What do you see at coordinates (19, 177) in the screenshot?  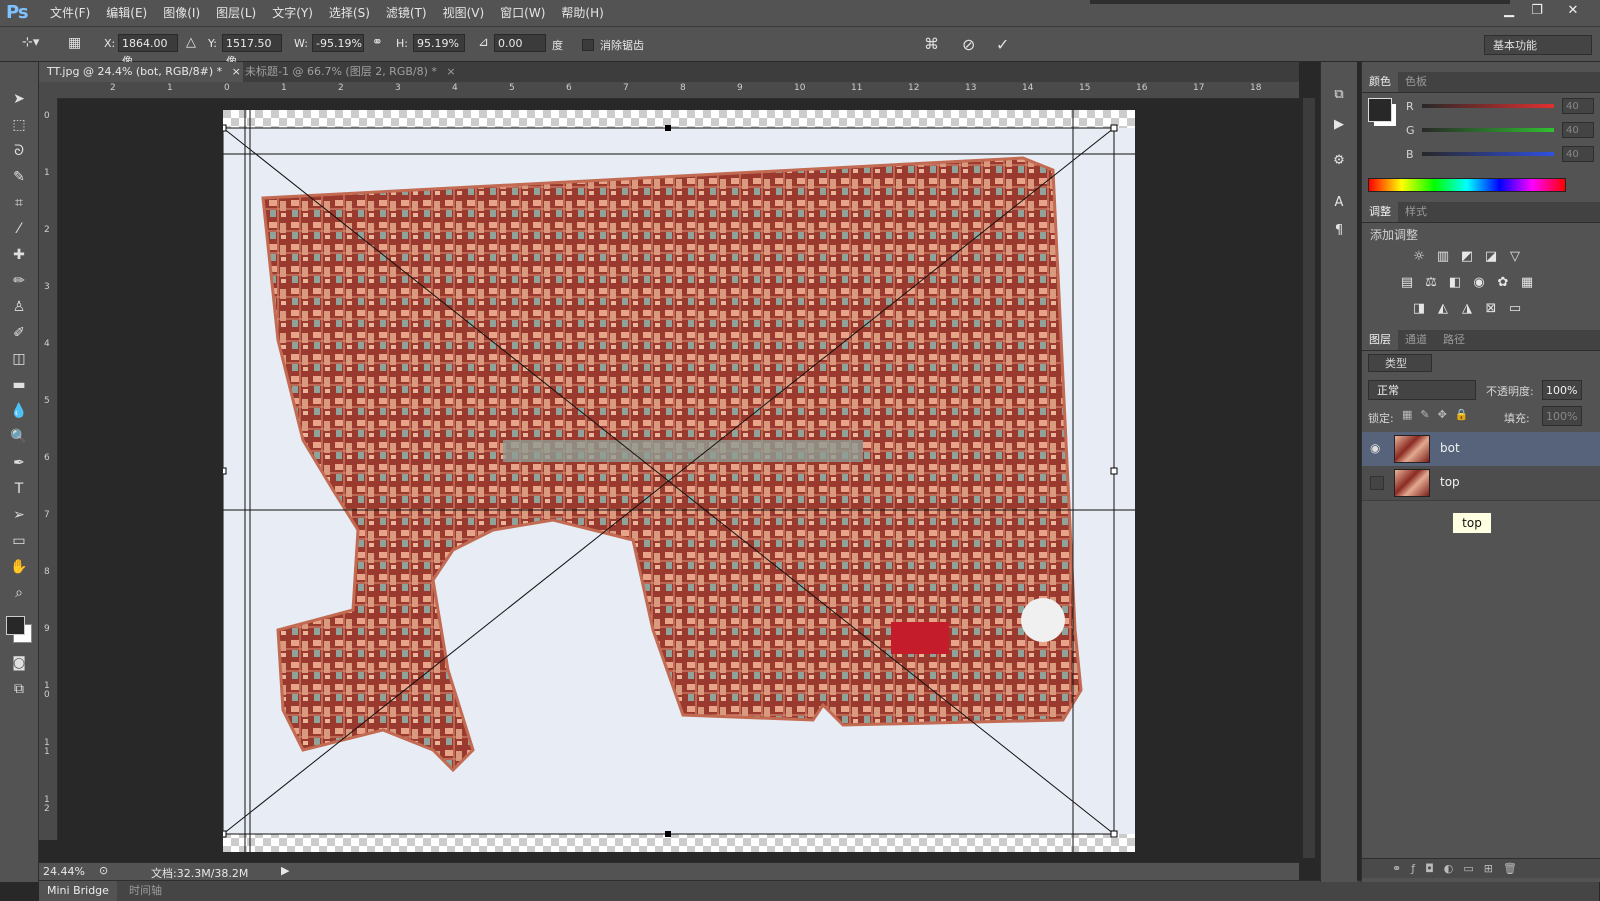 I see `quick-select-tool-icon: ✎` at bounding box center [19, 177].